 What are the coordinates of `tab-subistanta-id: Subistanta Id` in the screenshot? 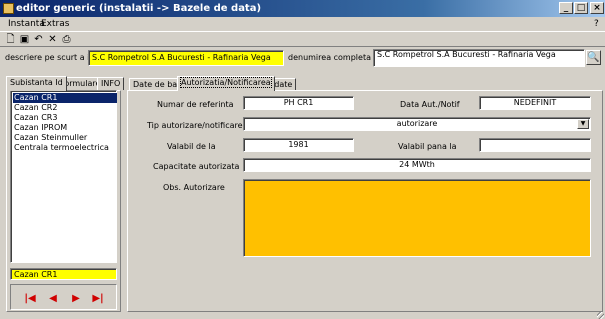 It's located at (36, 83).